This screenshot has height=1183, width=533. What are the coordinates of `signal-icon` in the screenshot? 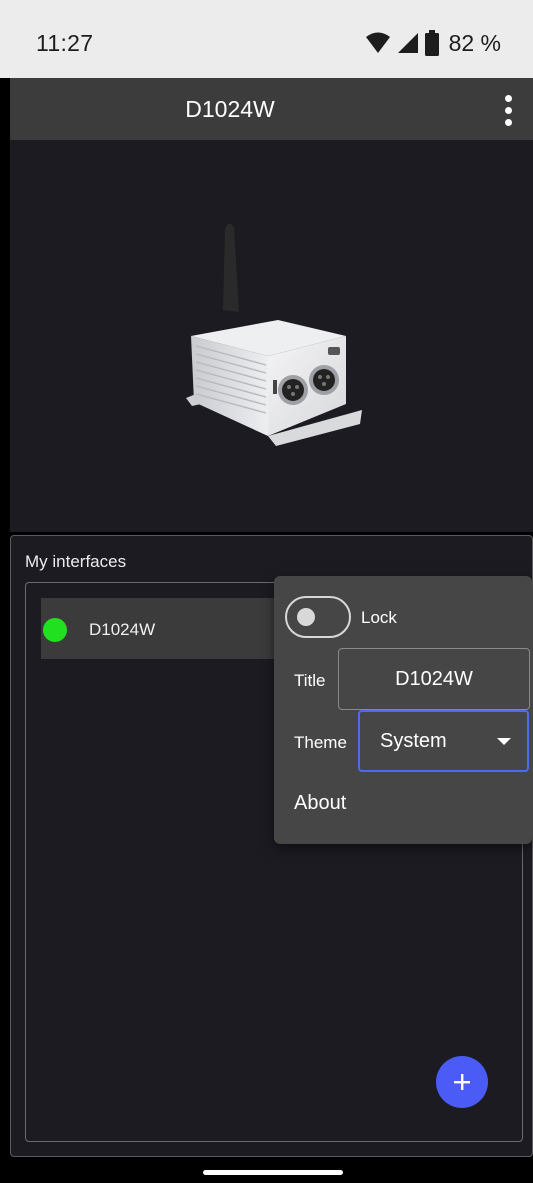 It's located at (407, 43).